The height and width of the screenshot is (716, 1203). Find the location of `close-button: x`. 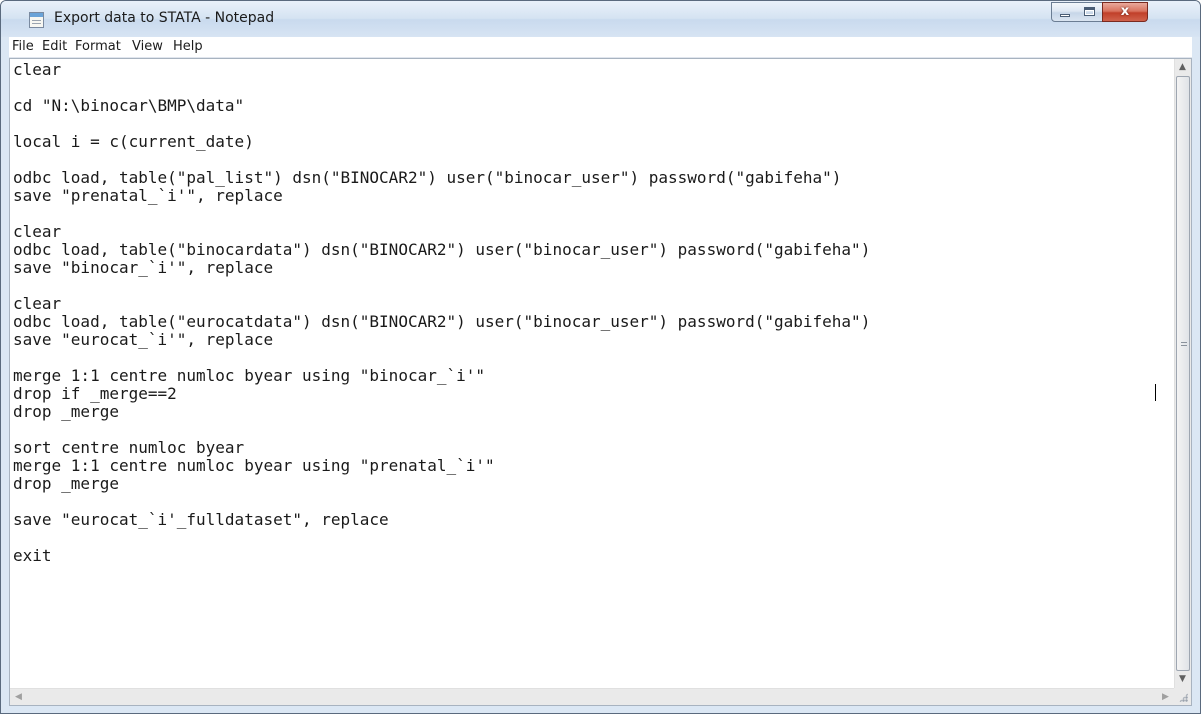

close-button: x is located at coordinates (1125, 12).